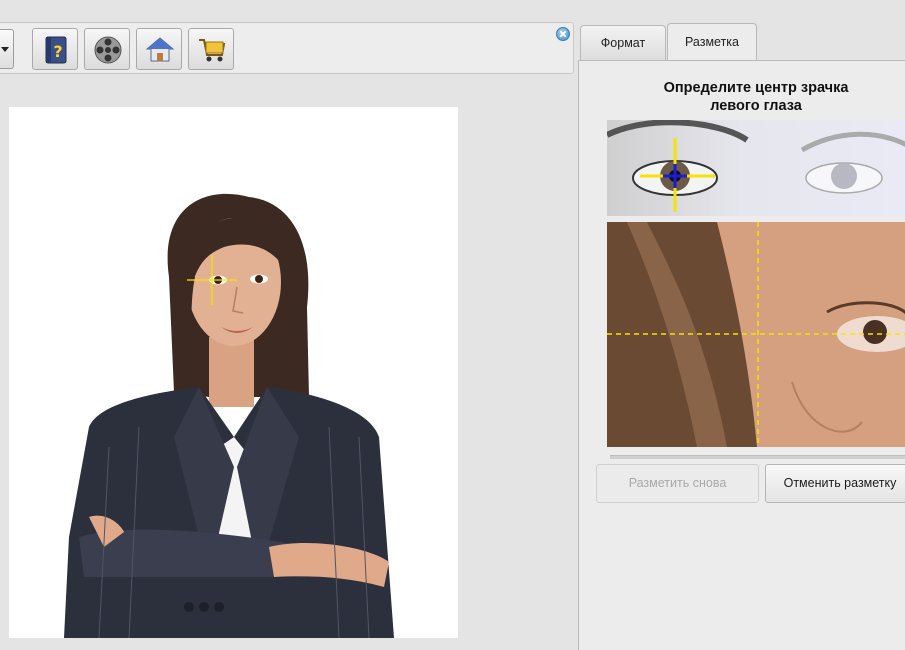 This screenshot has height=650, width=905. I want to click on eye-example-illustration, so click(756, 168).